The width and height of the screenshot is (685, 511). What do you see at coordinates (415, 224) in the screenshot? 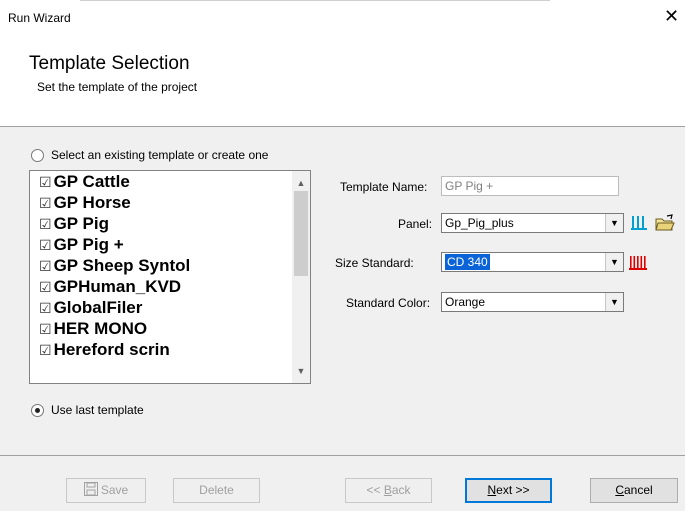
I see `panel-label: Panel:` at bounding box center [415, 224].